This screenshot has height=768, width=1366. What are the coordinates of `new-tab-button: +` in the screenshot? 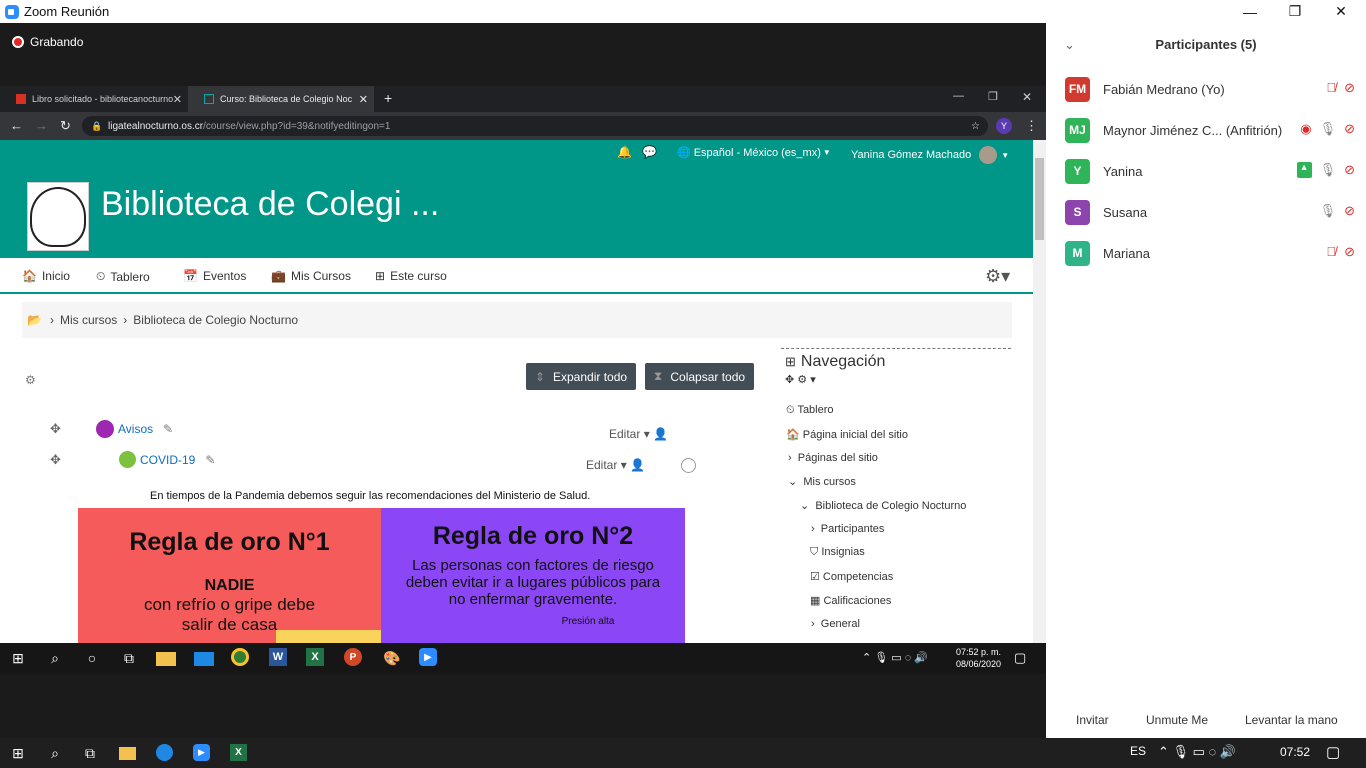 It's located at (388, 98).